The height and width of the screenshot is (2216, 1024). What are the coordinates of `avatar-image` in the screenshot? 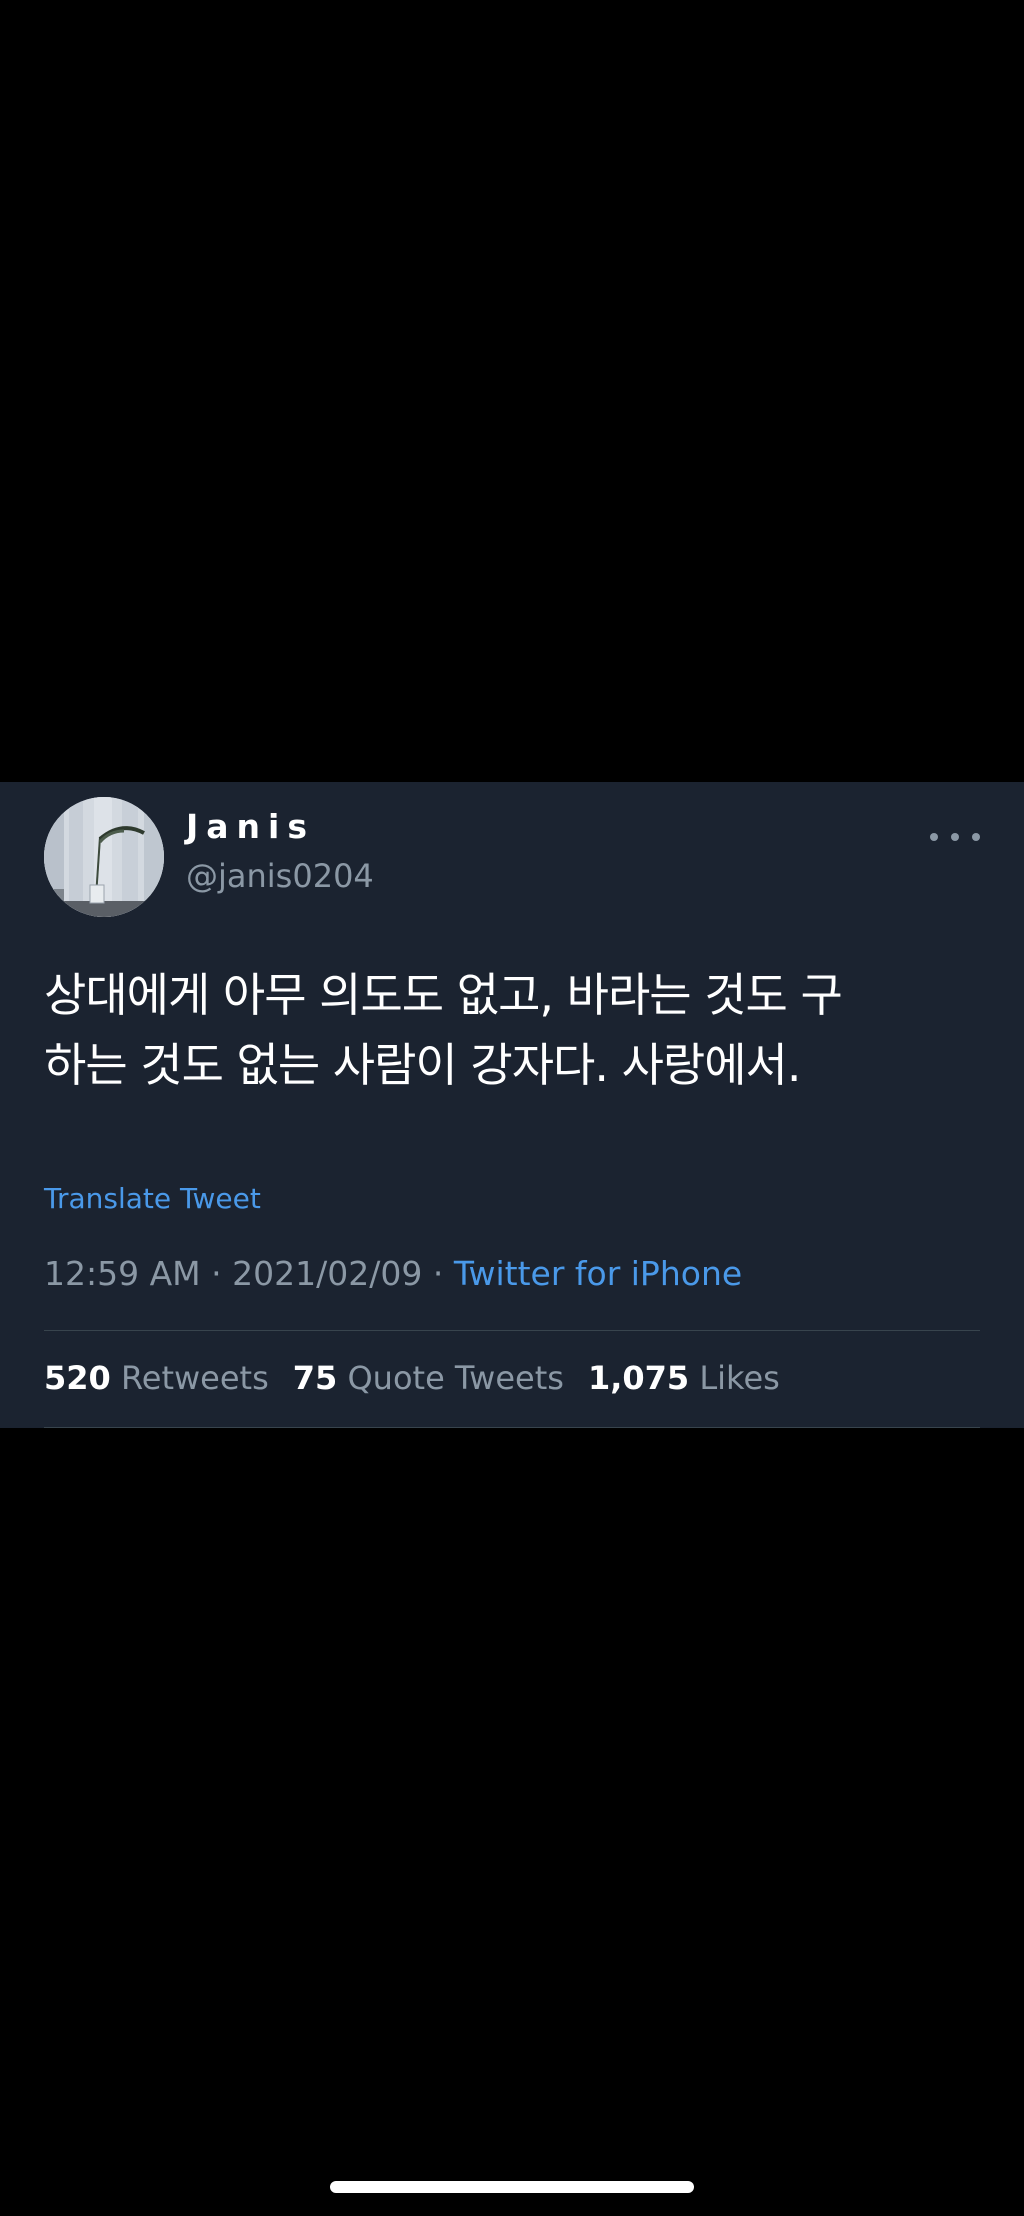 It's located at (104, 857).